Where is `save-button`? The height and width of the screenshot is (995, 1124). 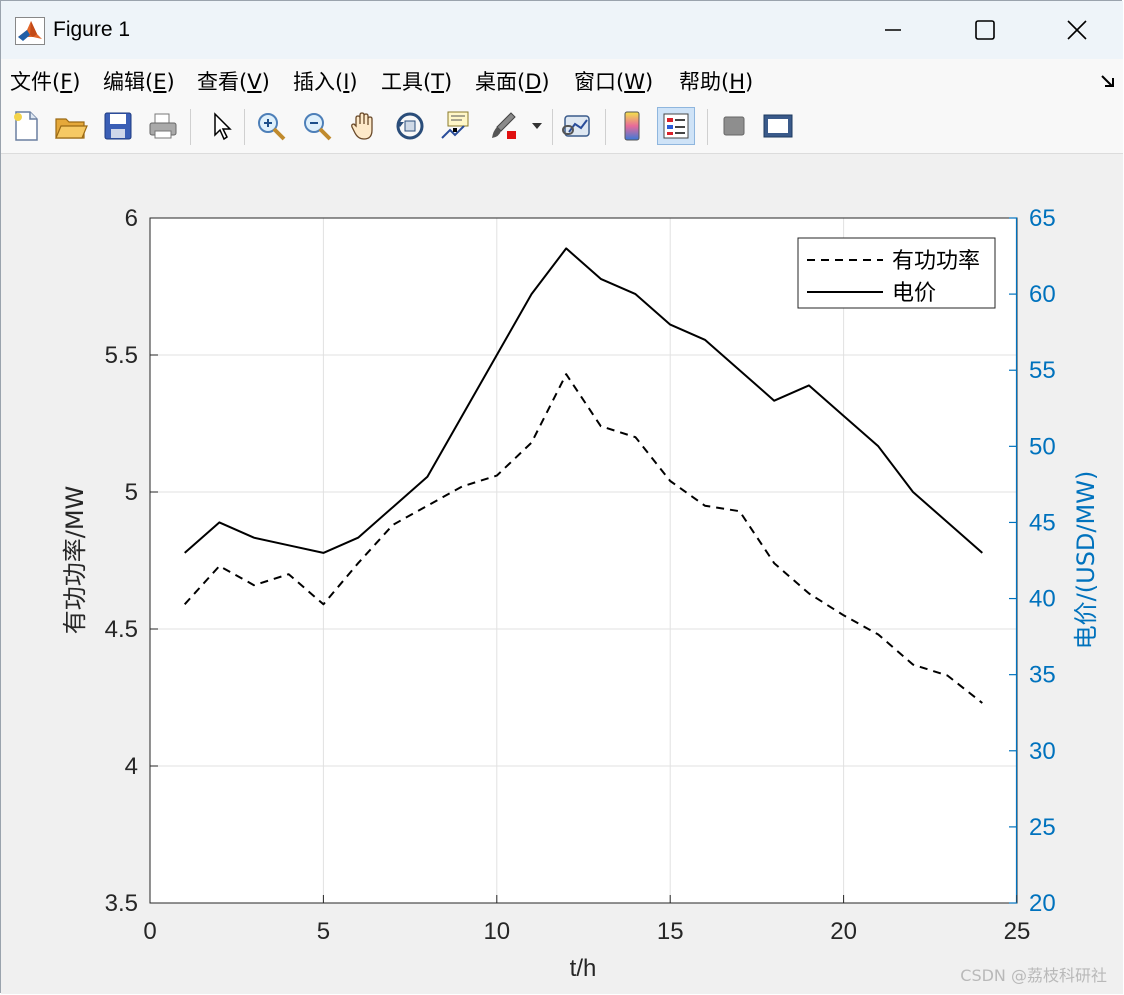 save-button is located at coordinates (118, 126).